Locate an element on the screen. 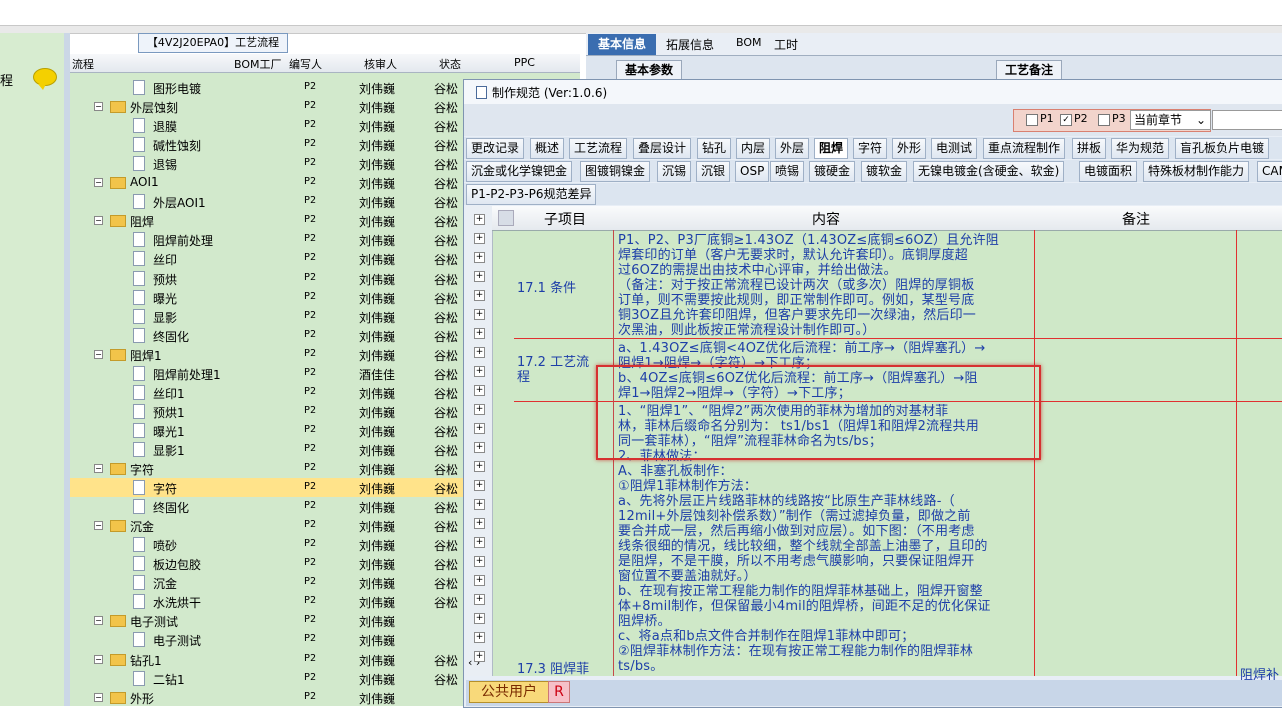 The image size is (1282, 708). column-header-reviewer: 核审人 is located at coordinates (380, 64).